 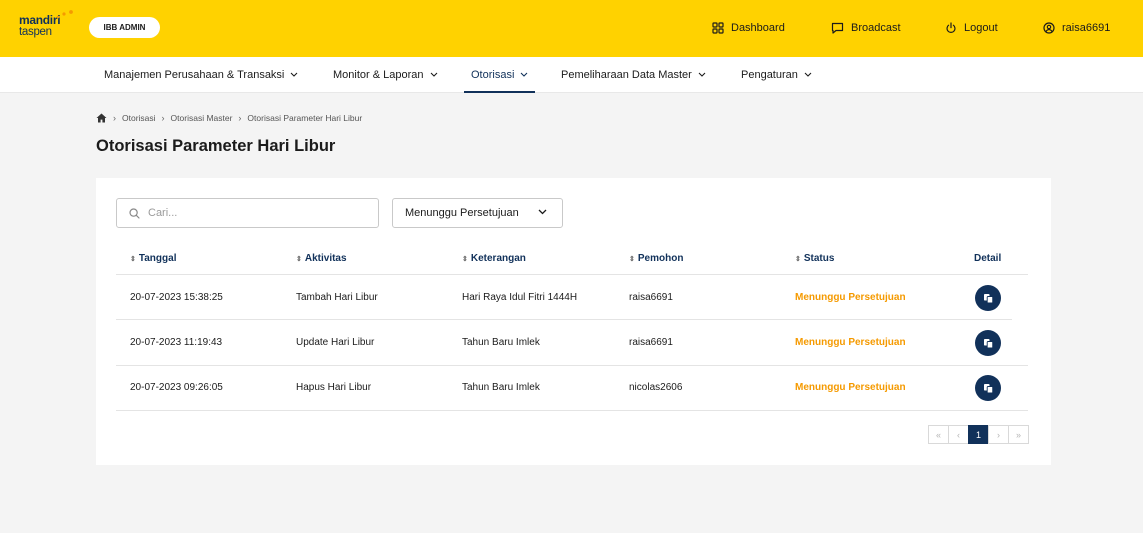 I want to click on cell-tanggal: 20-07-2023 11:19:43, so click(x=176, y=342).